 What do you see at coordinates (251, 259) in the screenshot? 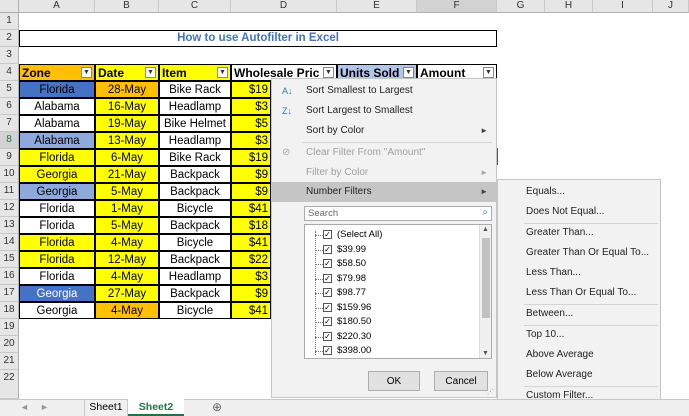
I see `cell-price: $22` at bounding box center [251, 259].